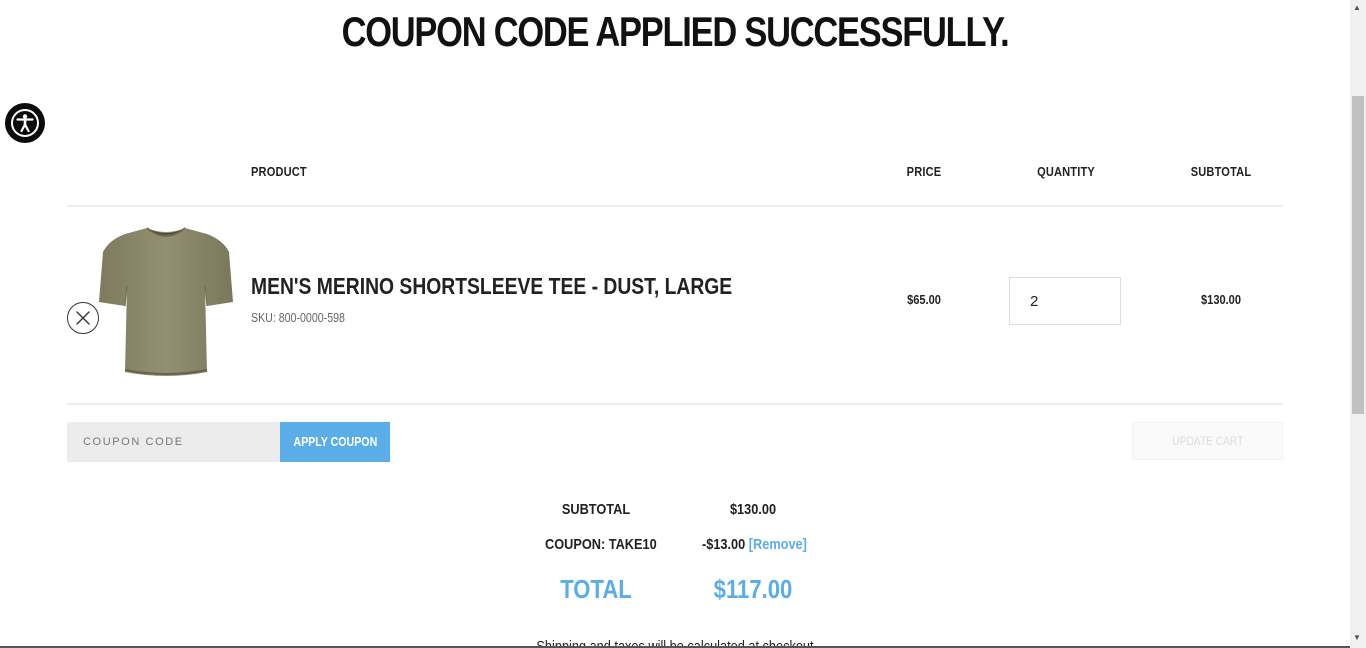 The width and height of the screenshot is (1366, 648). Describe the element at coordinates (1221, 299) in the screenshot. I see `product-subtotal: $130.00` at that location.